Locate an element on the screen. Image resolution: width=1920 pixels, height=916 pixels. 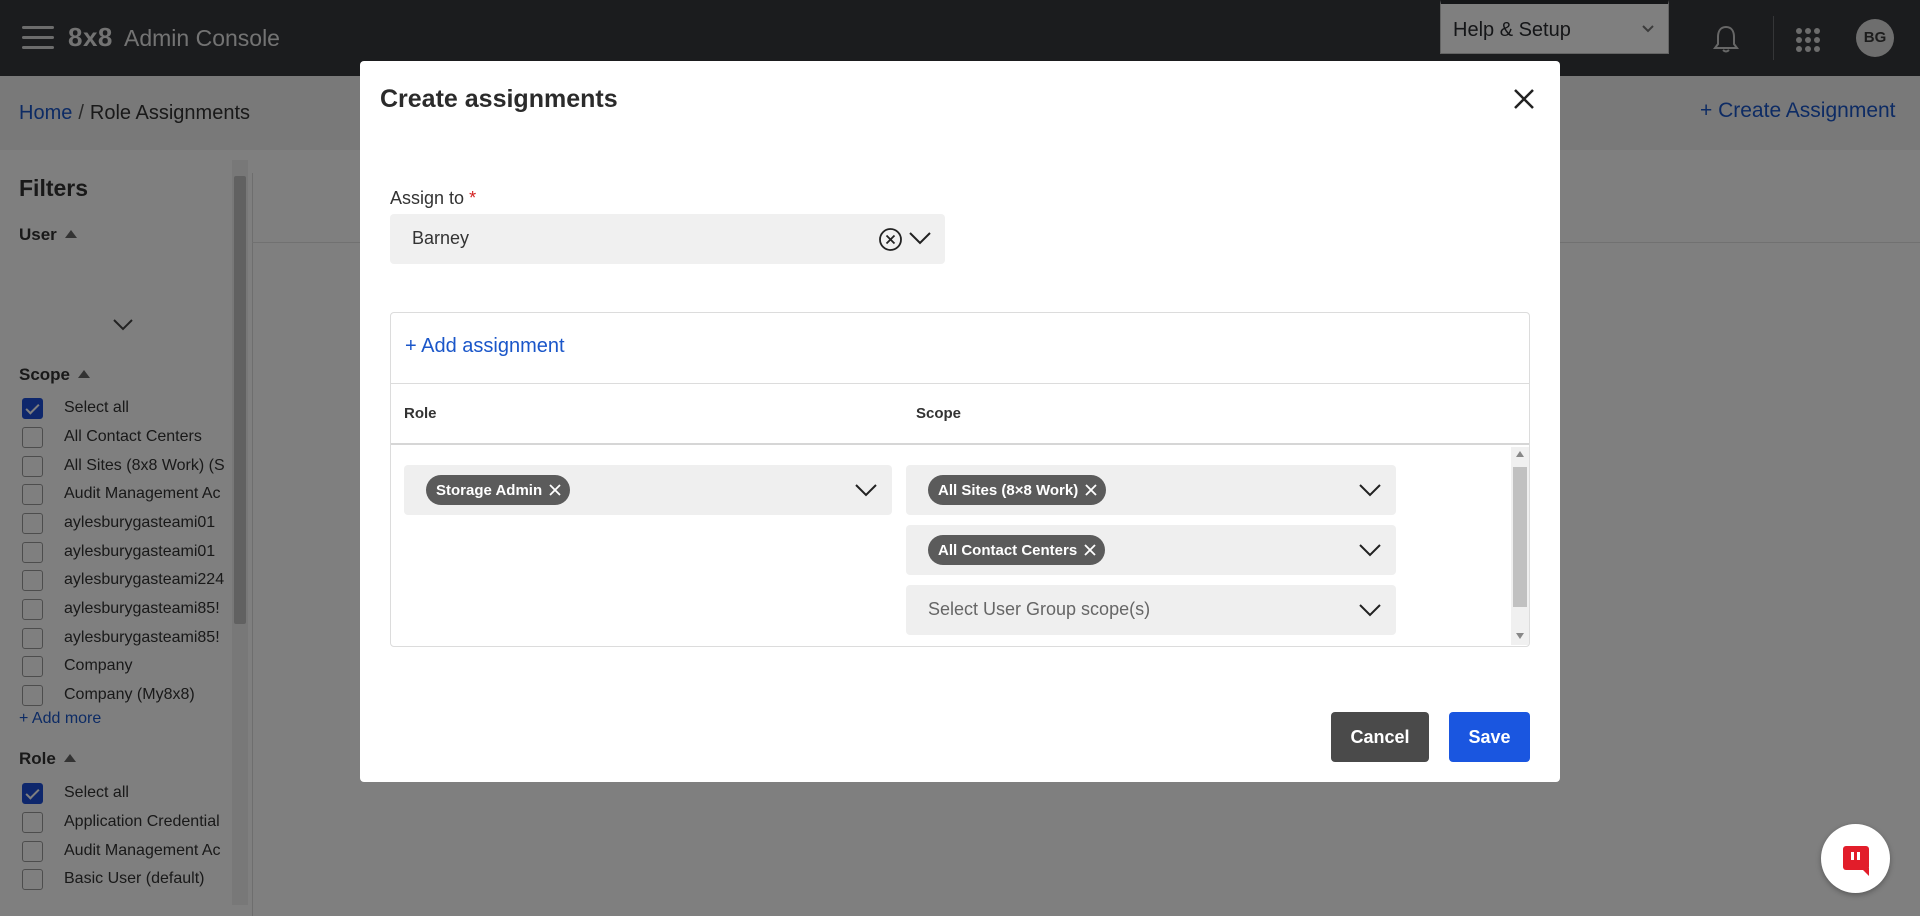
scope-placeholder: Select User Group scope(s) is located at coordinates (1039, 609).